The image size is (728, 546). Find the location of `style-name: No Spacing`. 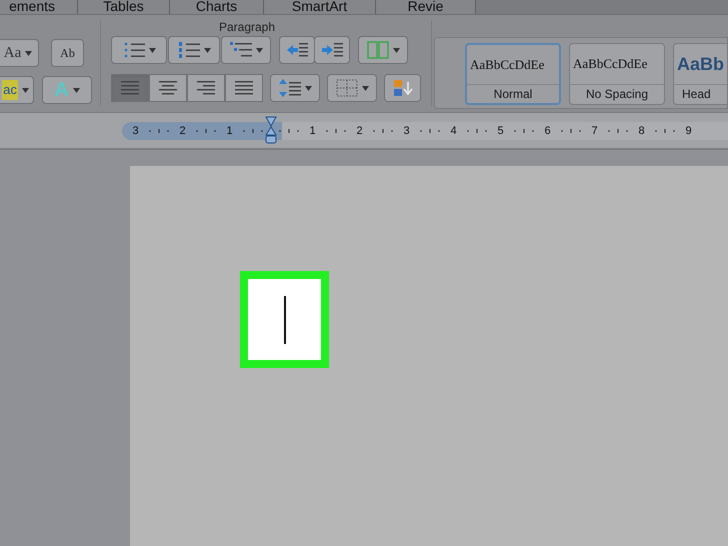

style-name: No Spacing is located at coordinates (617, 94).